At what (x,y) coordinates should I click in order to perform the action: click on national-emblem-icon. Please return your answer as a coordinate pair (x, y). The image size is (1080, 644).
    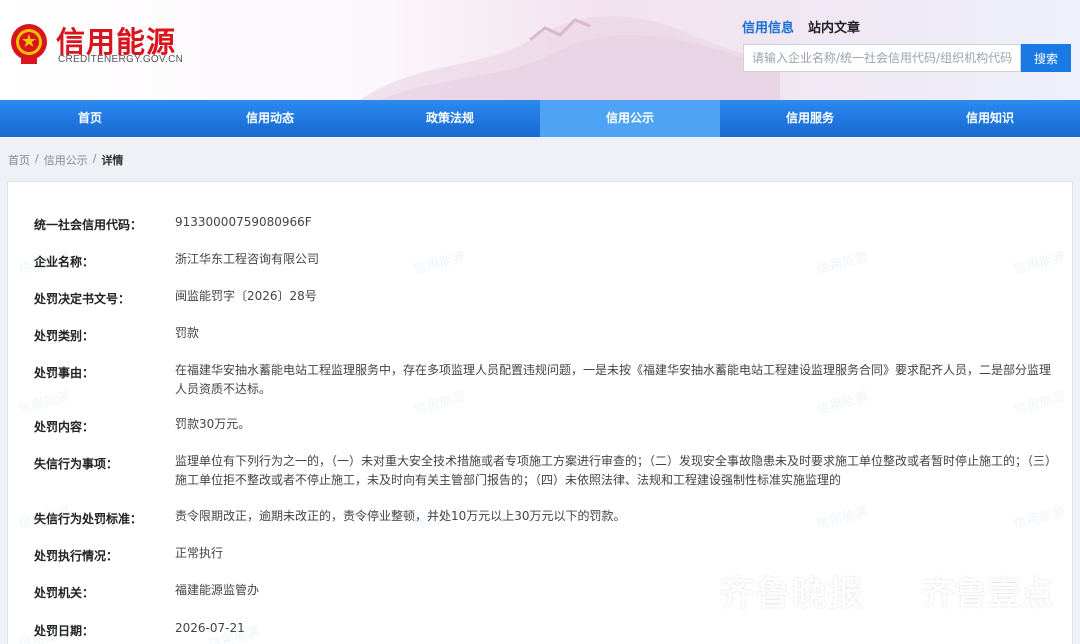
    Looking at the image, I should click on (29, 44).